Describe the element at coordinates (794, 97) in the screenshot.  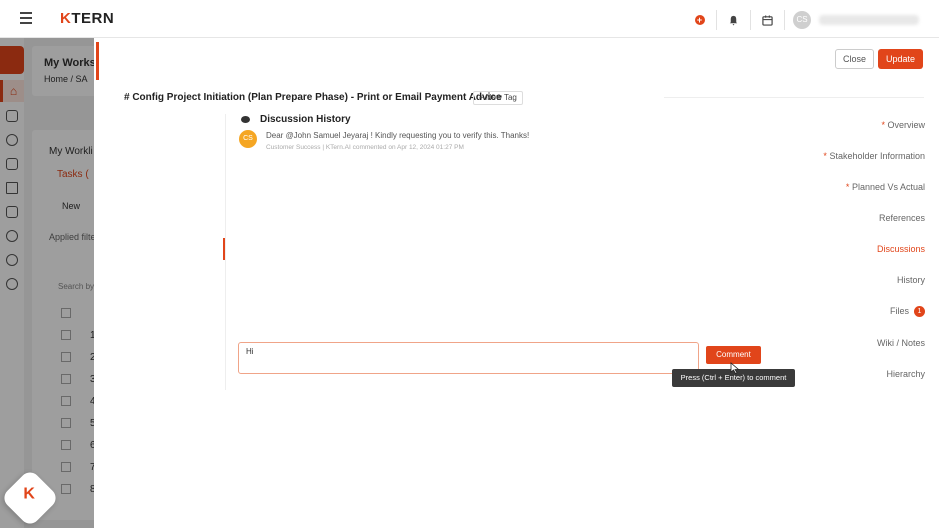
I see `divider` at that location.